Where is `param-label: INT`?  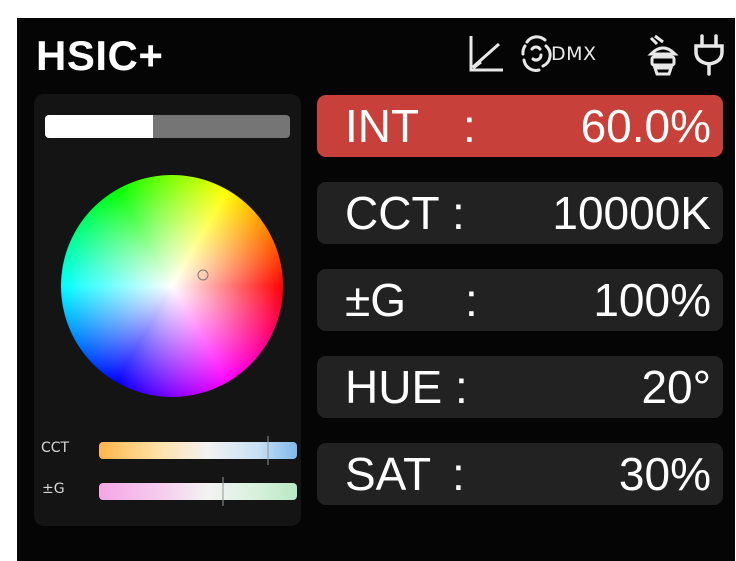 param-label: INT is located at coordinates (382, 126).